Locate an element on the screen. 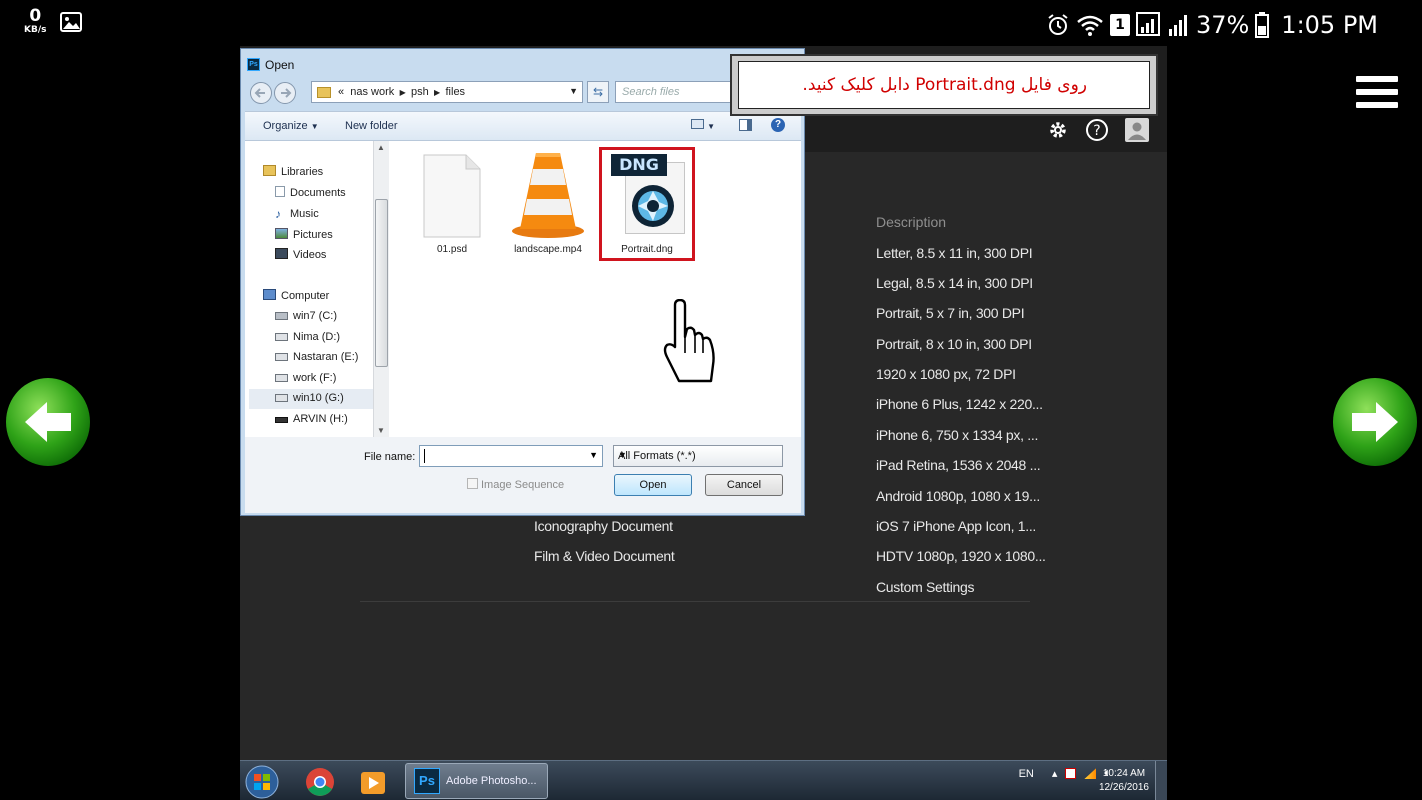 Image resolution: width=1422 pixels, height=800 pixels. gear-icon is located at coordinates (1058, 130).